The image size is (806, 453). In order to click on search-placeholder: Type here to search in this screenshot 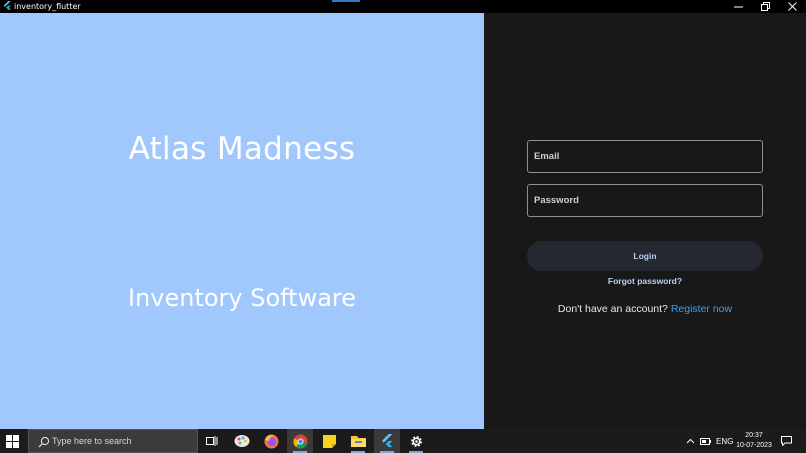, I will do `click(92, 441)`.